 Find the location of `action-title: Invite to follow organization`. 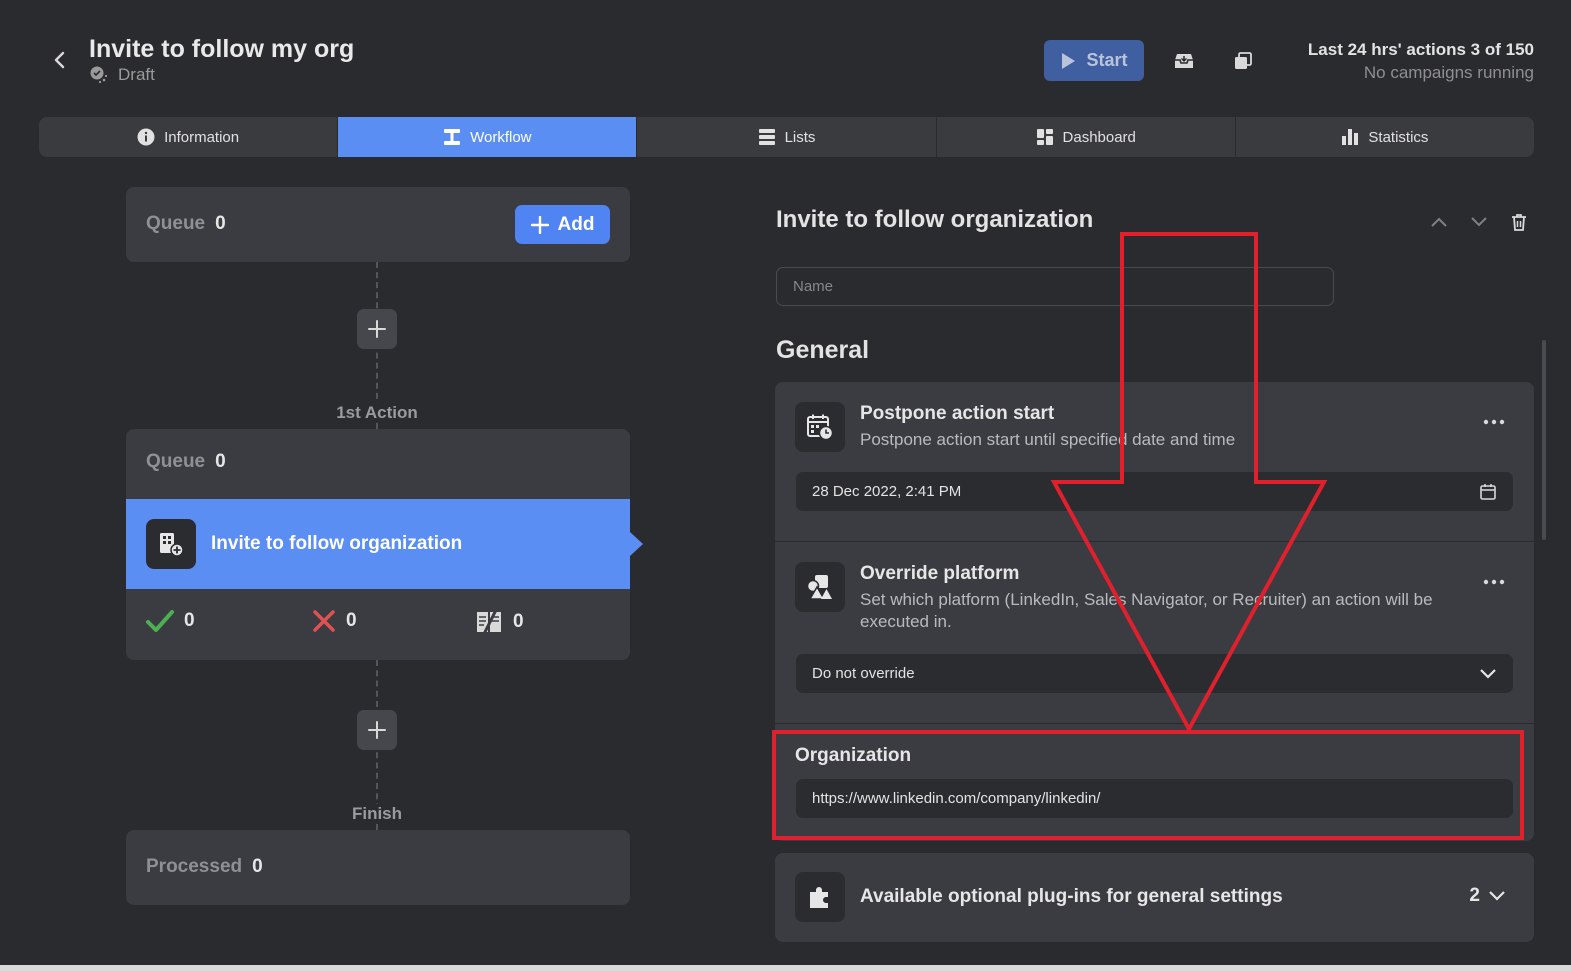

action-title: Invite to follow organization is located at coordinates (337, 543).